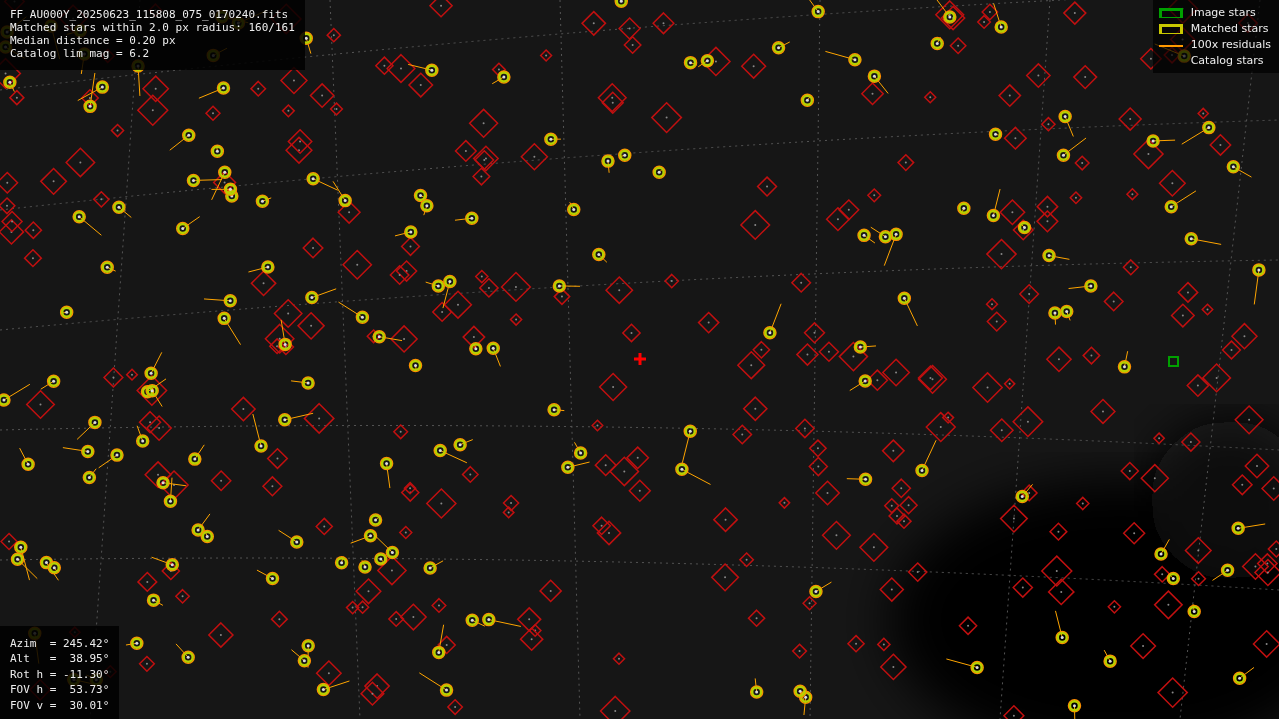  I want to click on info-line: Catalog lim mag = 6.2, so click(80, 53).